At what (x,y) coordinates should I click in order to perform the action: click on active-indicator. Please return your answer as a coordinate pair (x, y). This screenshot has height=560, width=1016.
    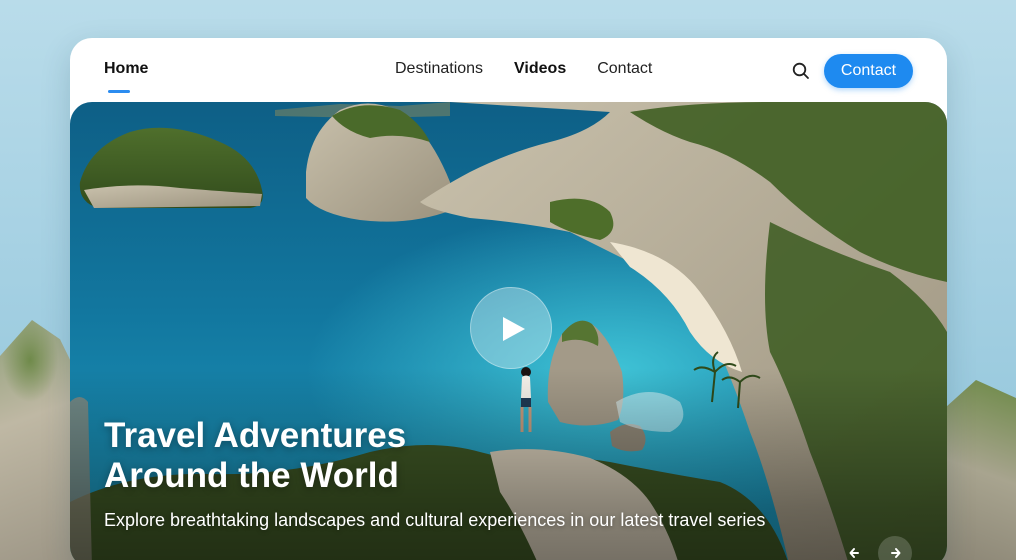
    Looking at the image, I should click on (119, 91).